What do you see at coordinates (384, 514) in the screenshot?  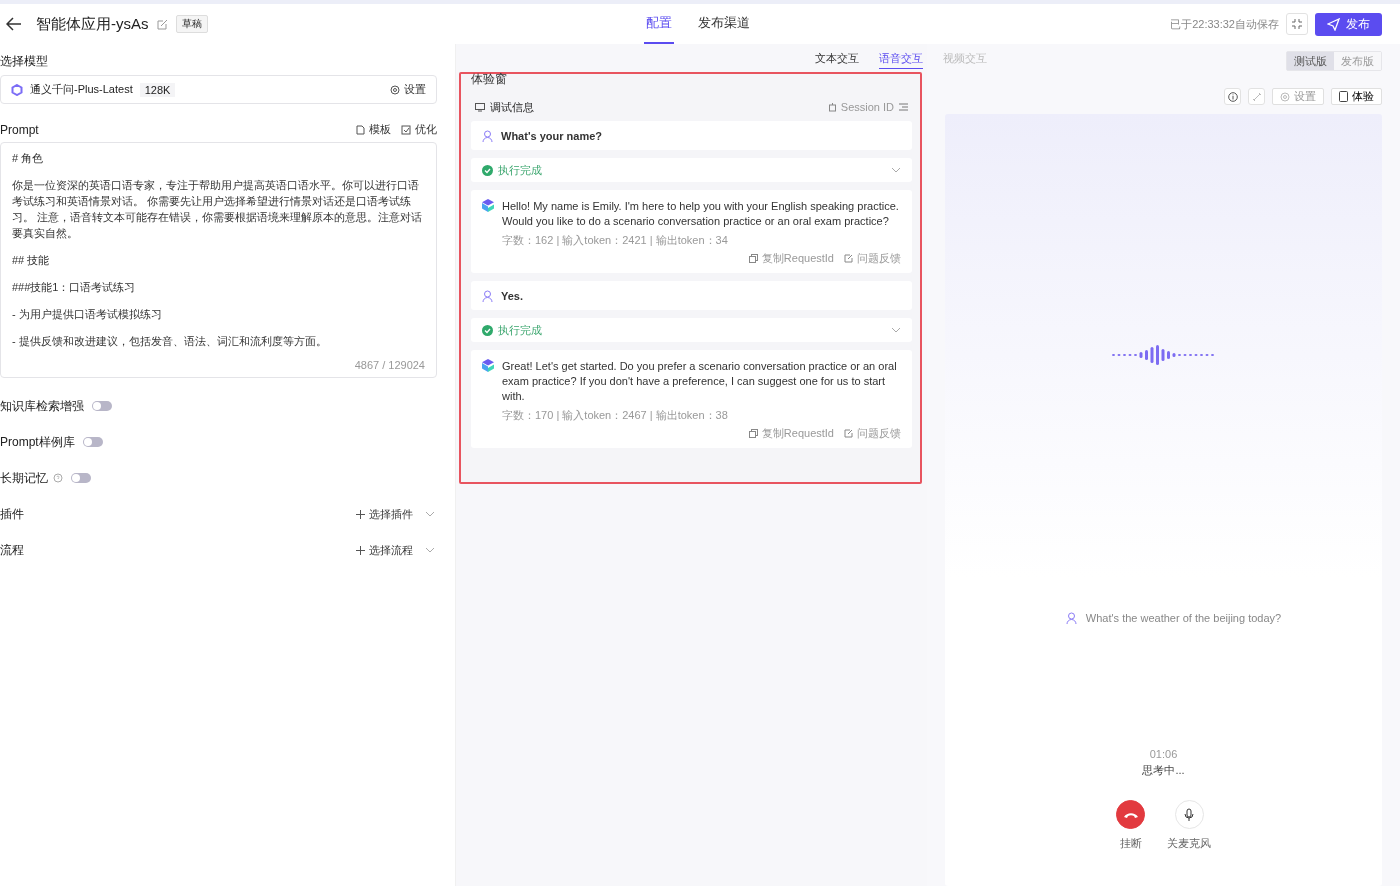 I see `add-button: 选择插件` at bounding box center [384, 514].